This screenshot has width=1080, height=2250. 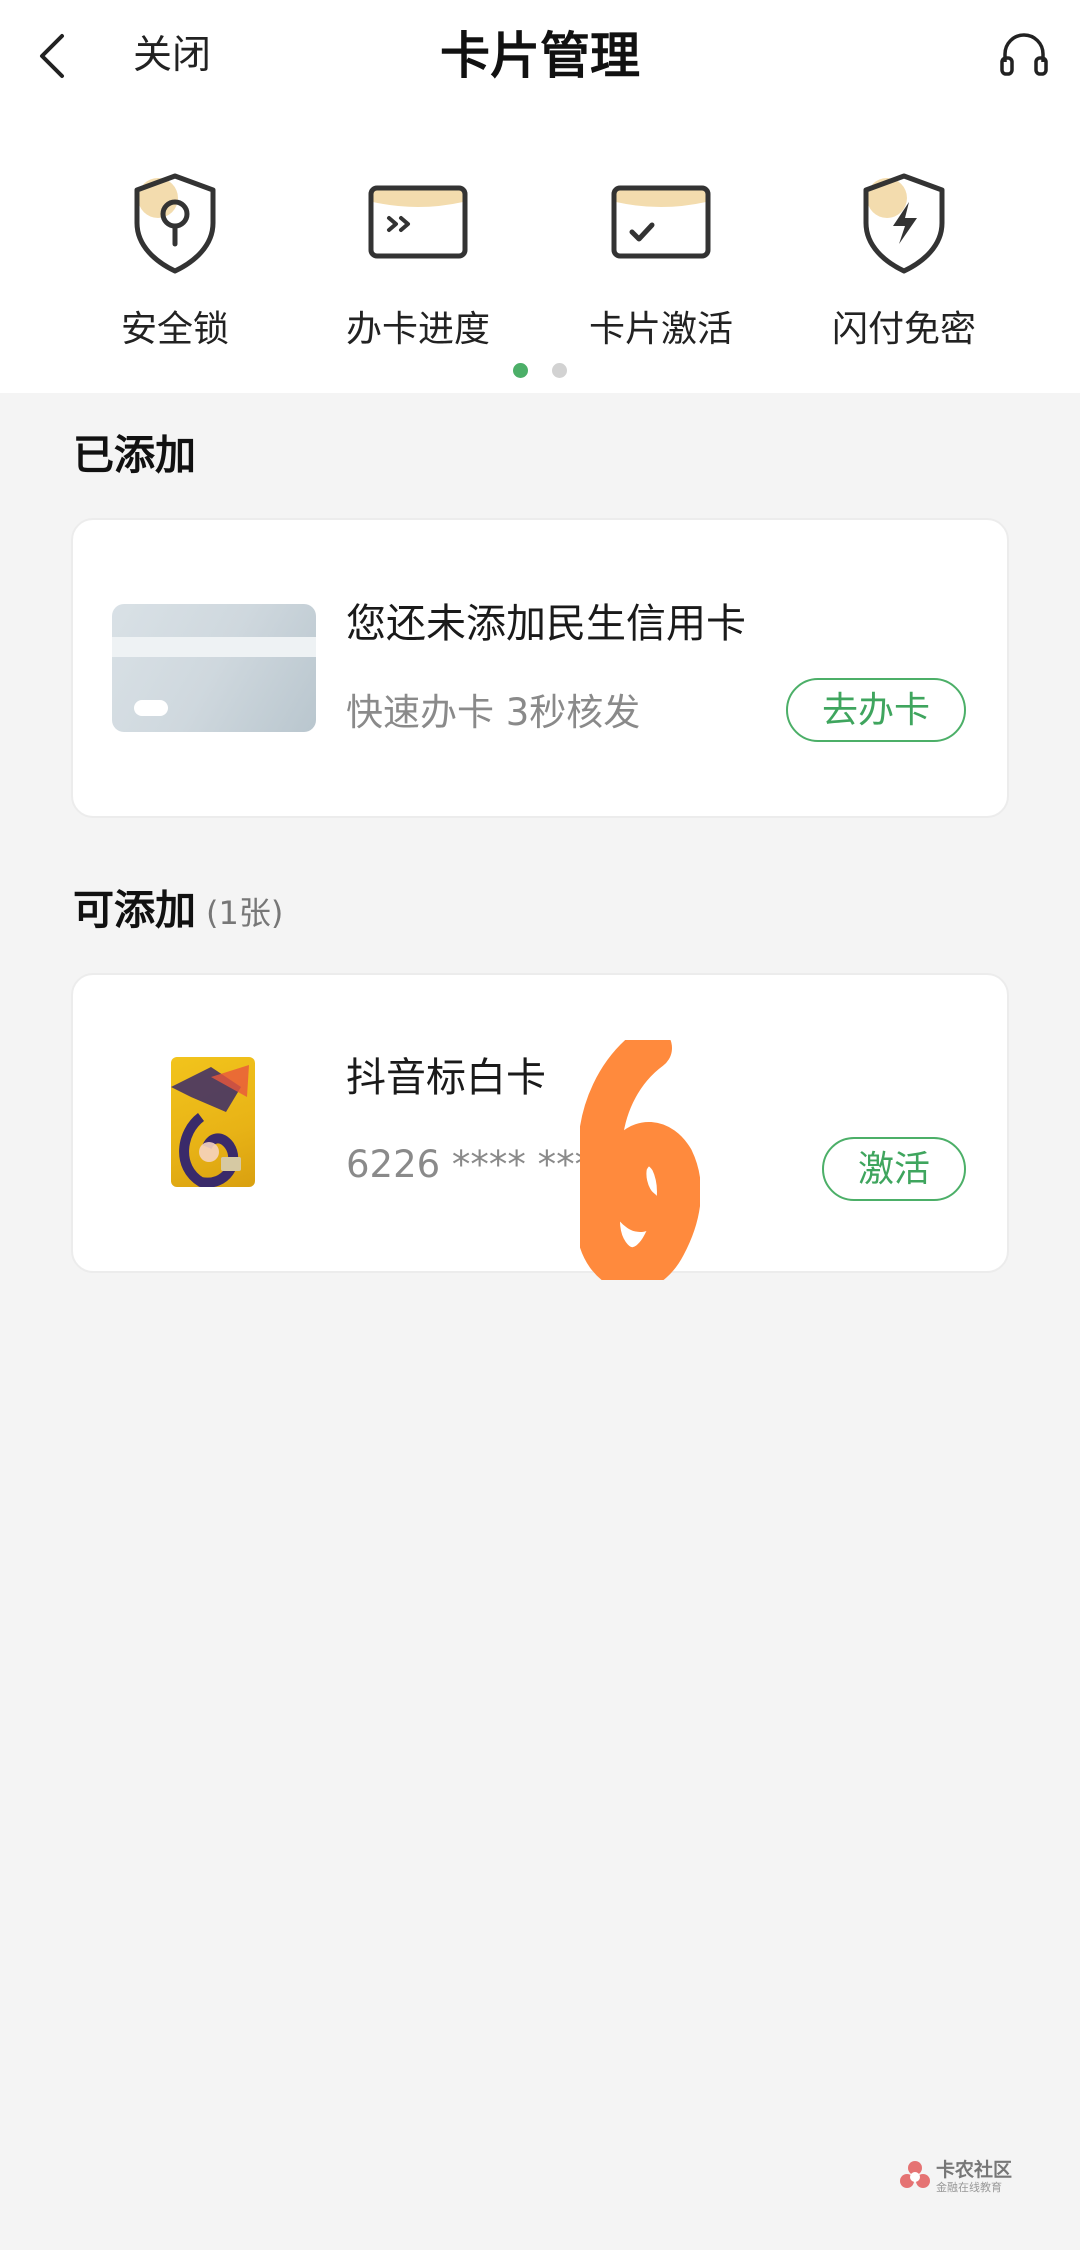 I want to click on addable-count: (1张), so click(x=245, y=913).